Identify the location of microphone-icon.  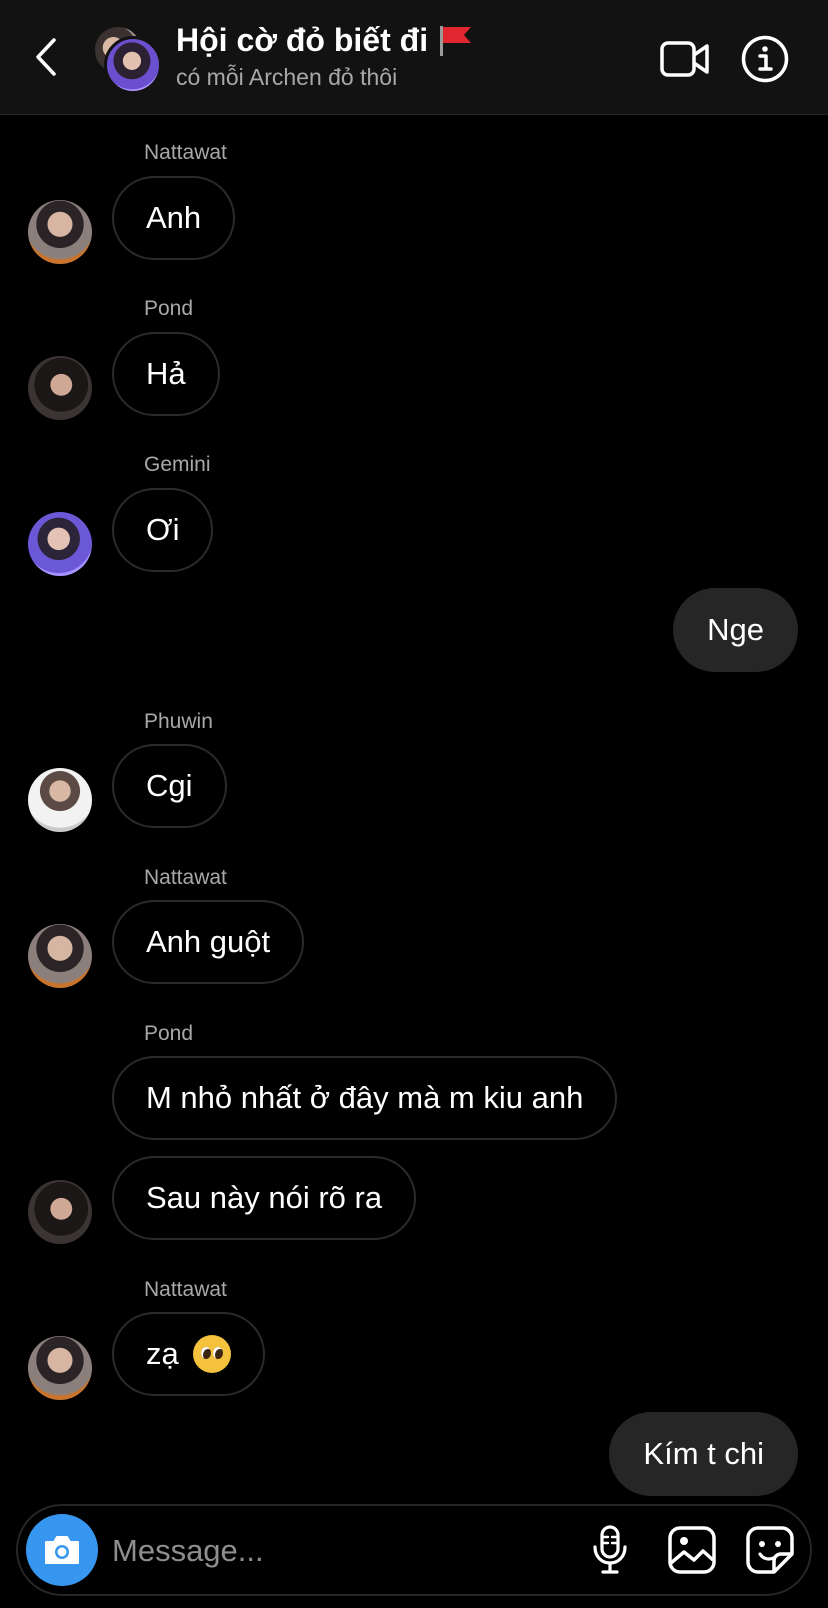
(610, 1549).